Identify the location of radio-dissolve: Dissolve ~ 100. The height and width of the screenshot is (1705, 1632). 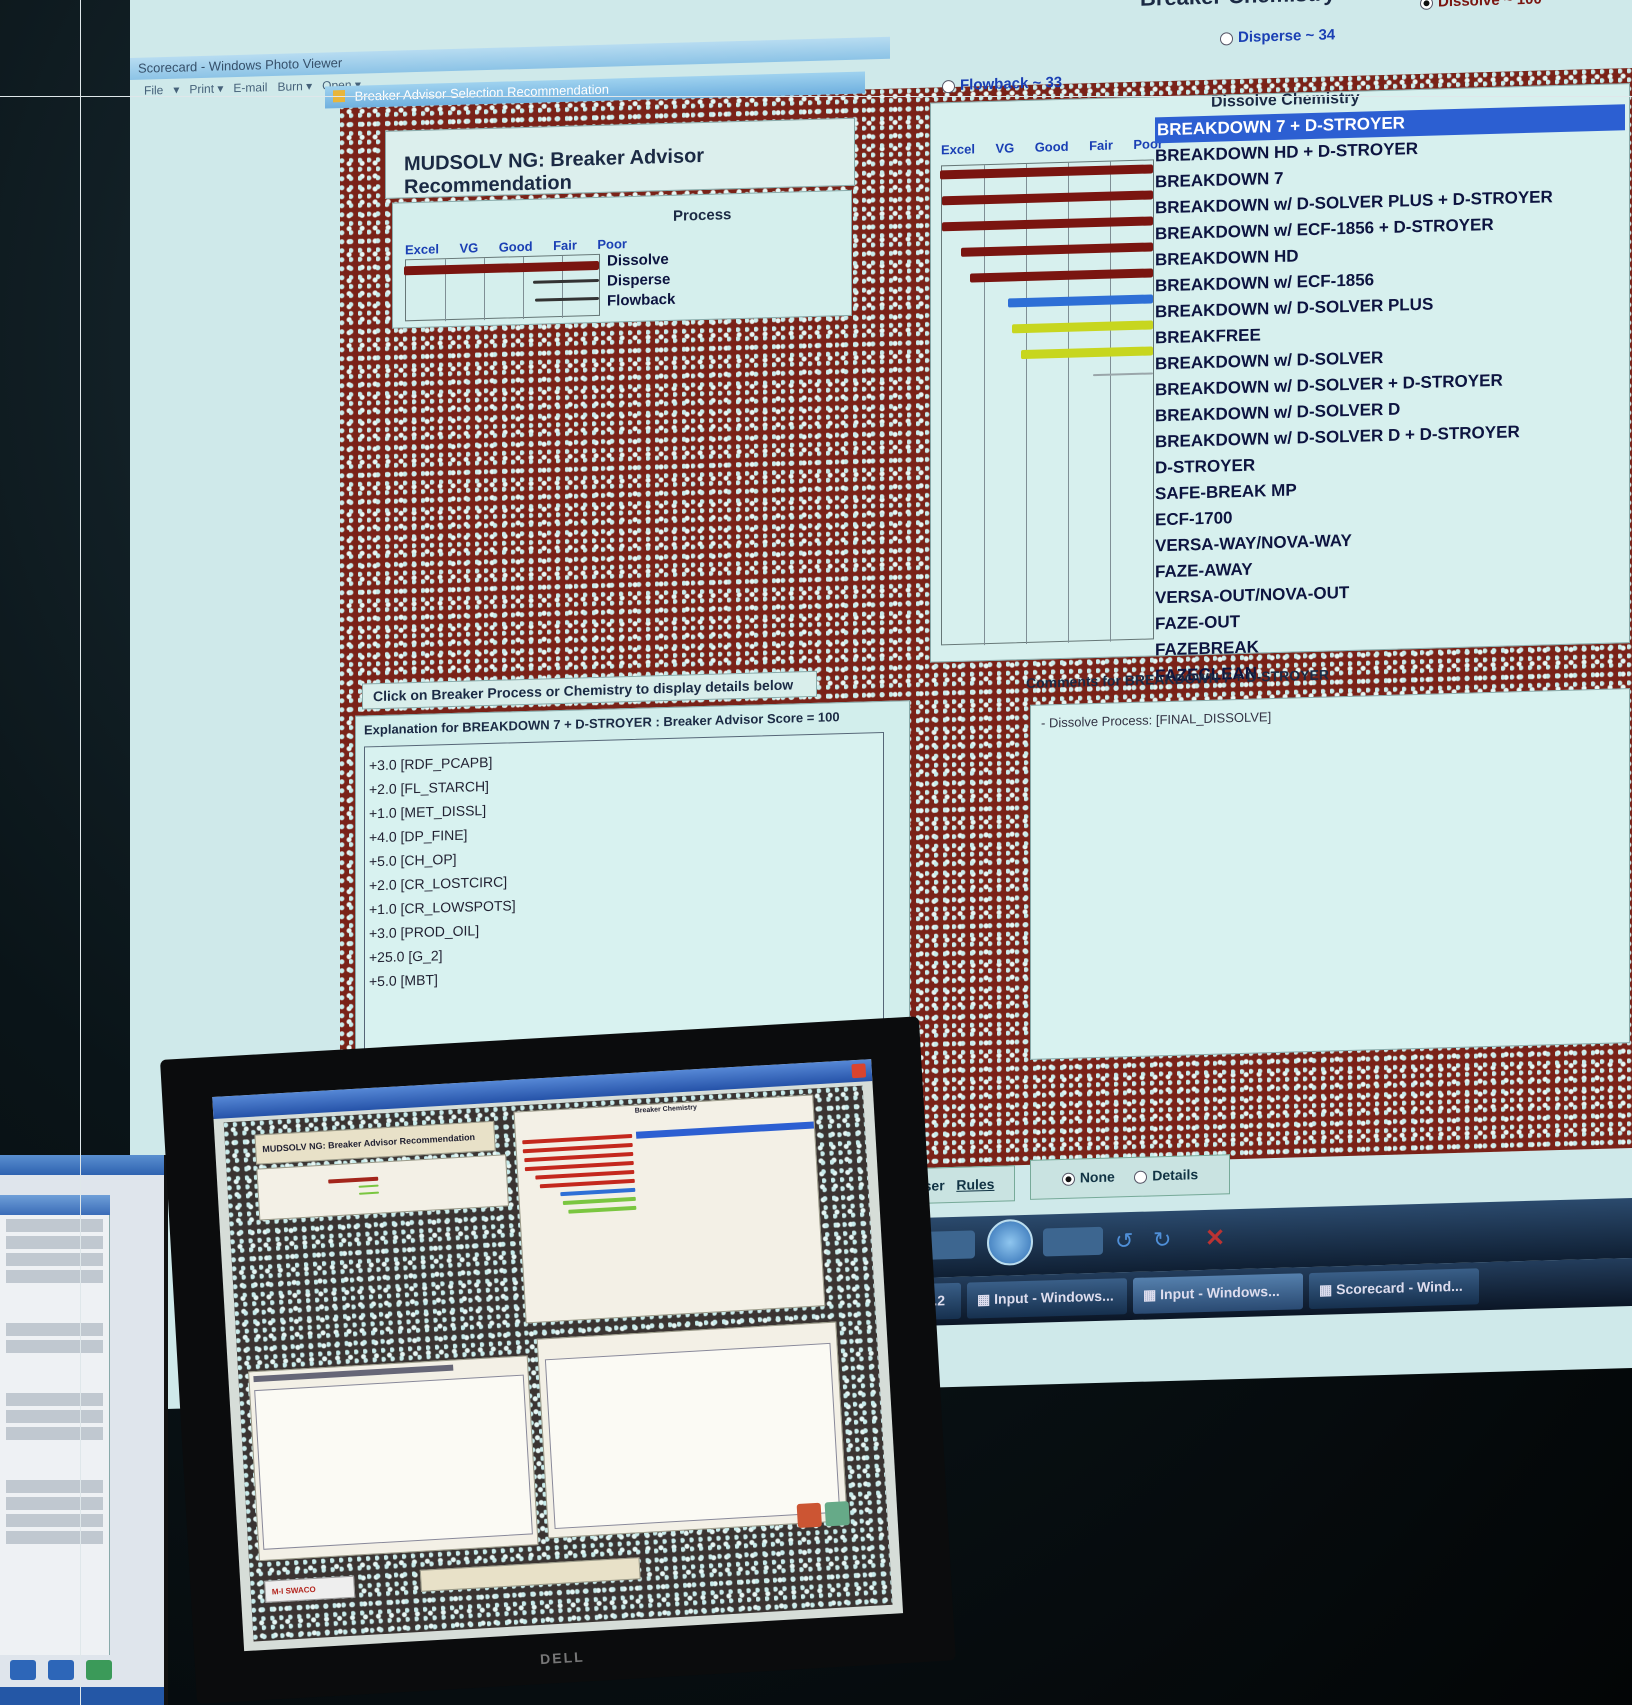
(1481, 5).